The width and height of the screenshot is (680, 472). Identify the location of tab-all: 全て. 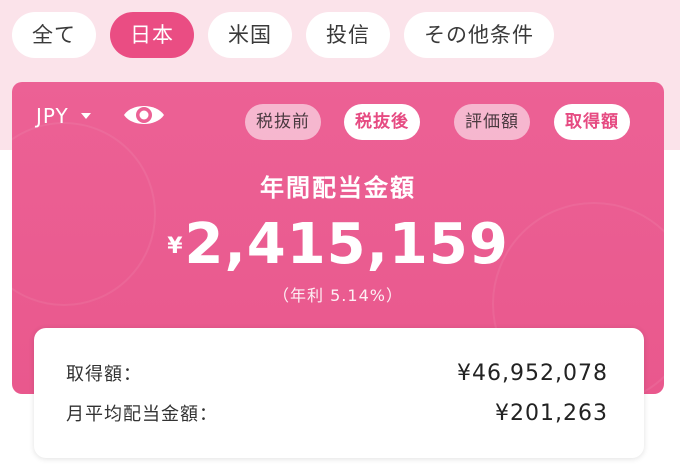
(54, 35).